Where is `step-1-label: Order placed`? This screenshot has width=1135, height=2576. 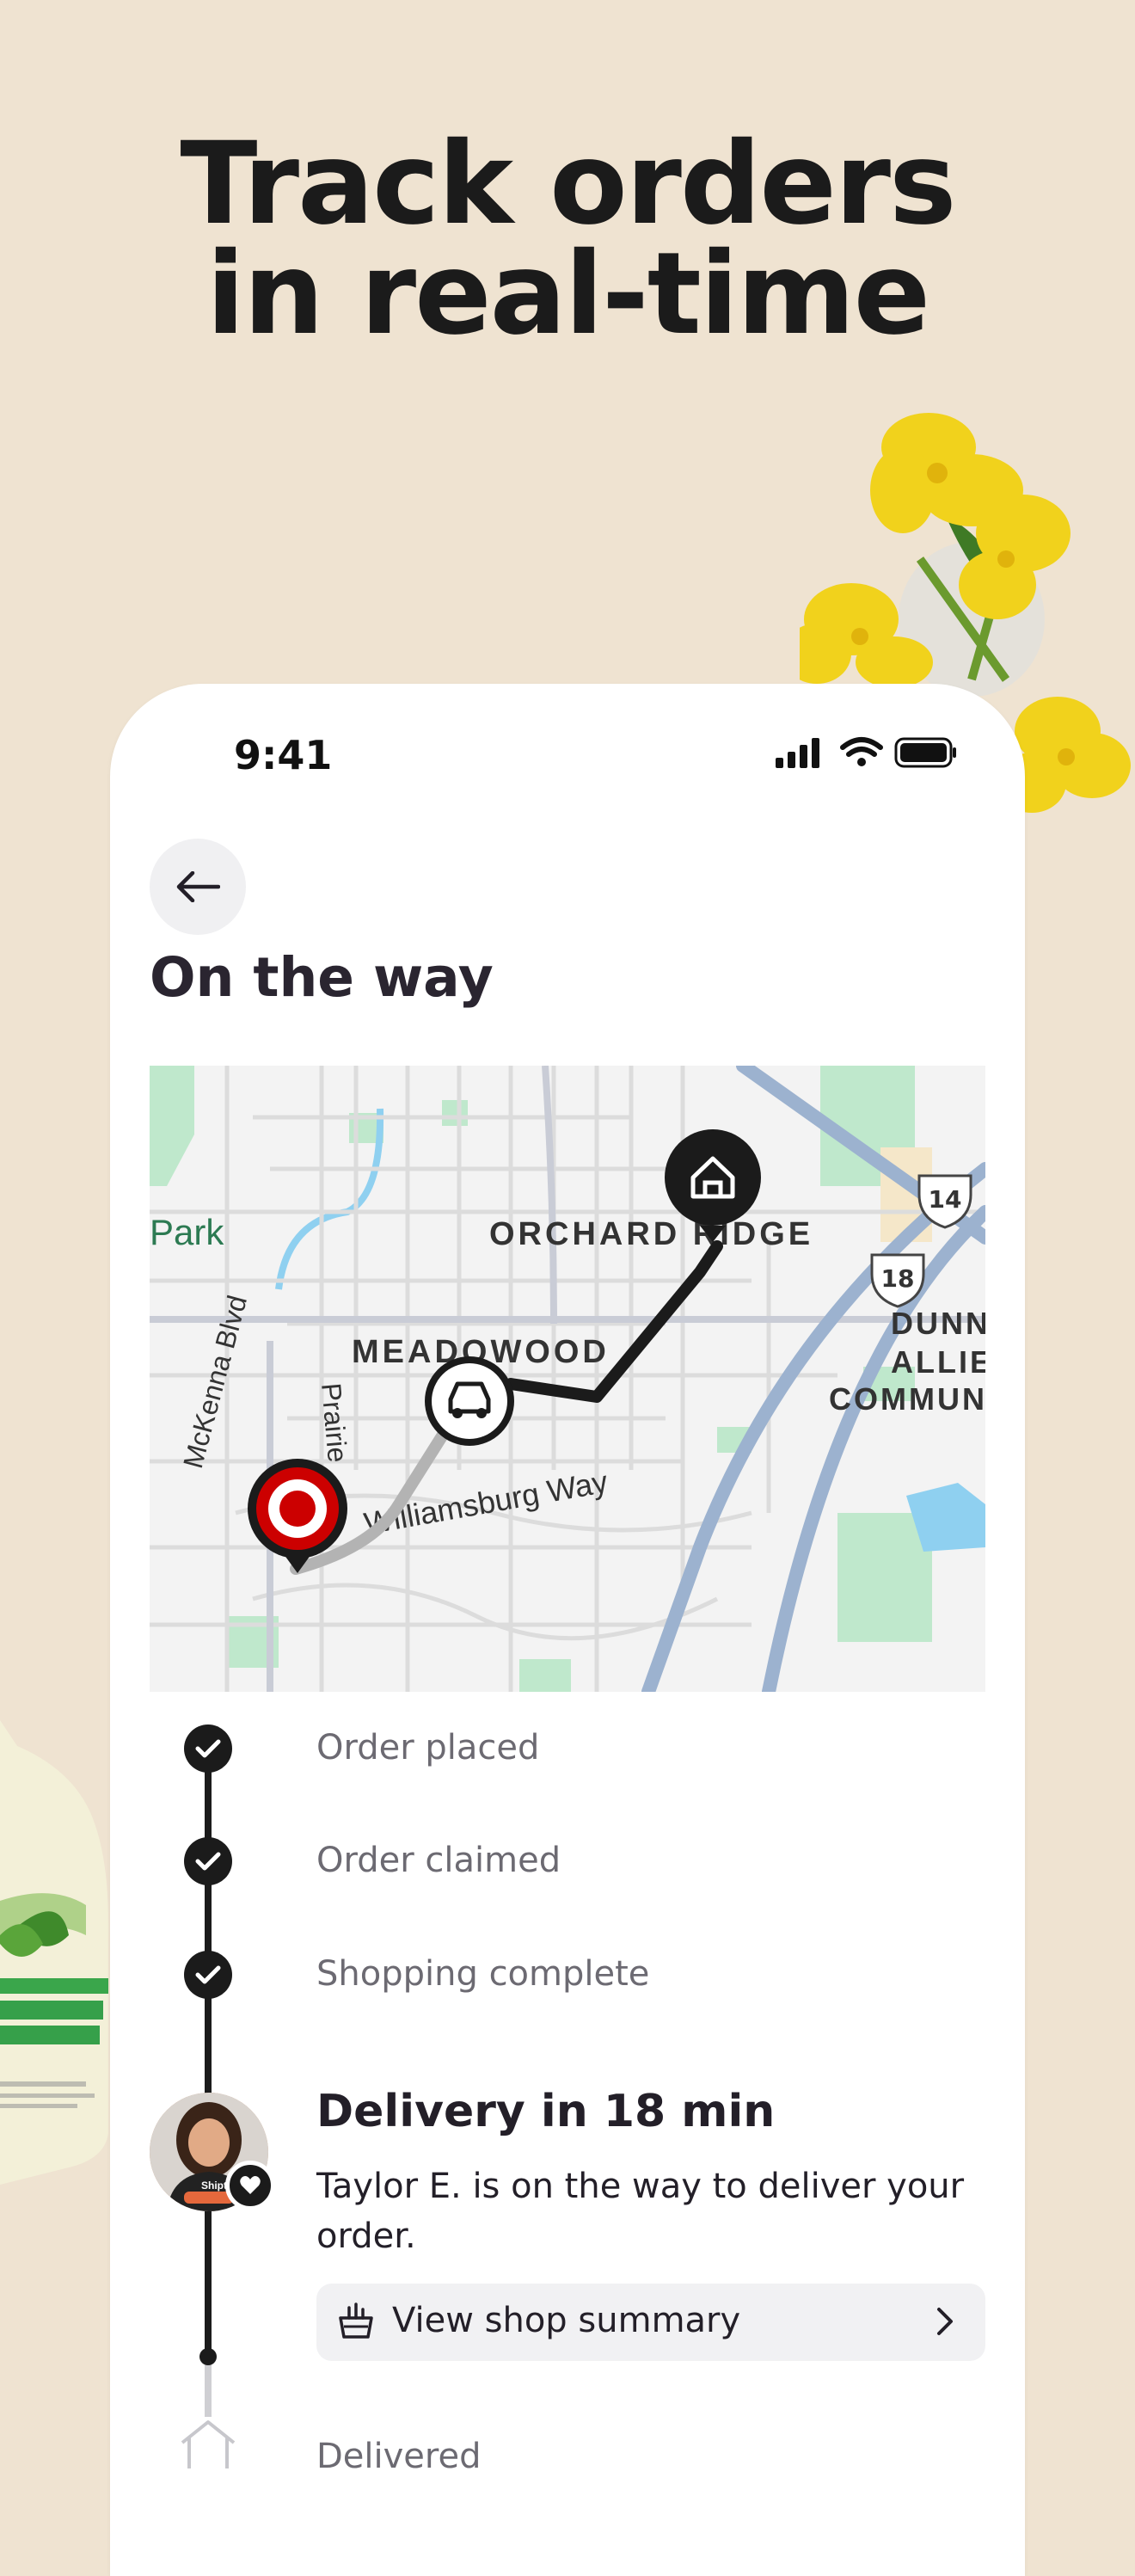
step-1-label: Order placed is located at coordinates (428, 1748).